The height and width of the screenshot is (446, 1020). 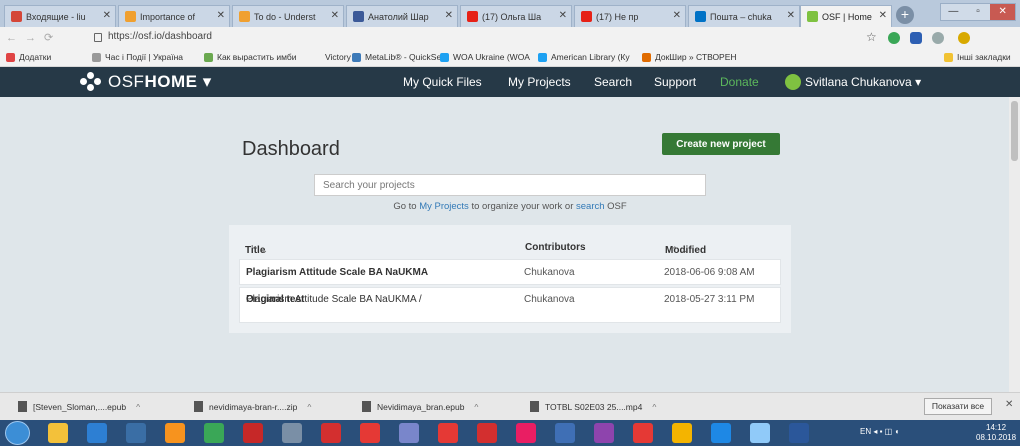 I want to click on tab-label: To do - Underst, so click(x=285, y=16).